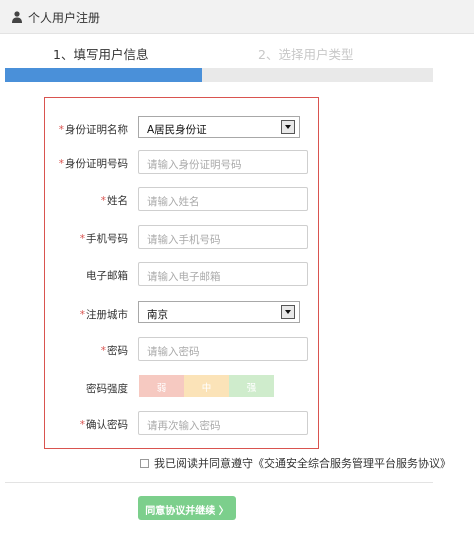 The width and height of the screenshot is (474, 533). I want to click on row-name: *姓名 请输入姓名, so click(182, 200).